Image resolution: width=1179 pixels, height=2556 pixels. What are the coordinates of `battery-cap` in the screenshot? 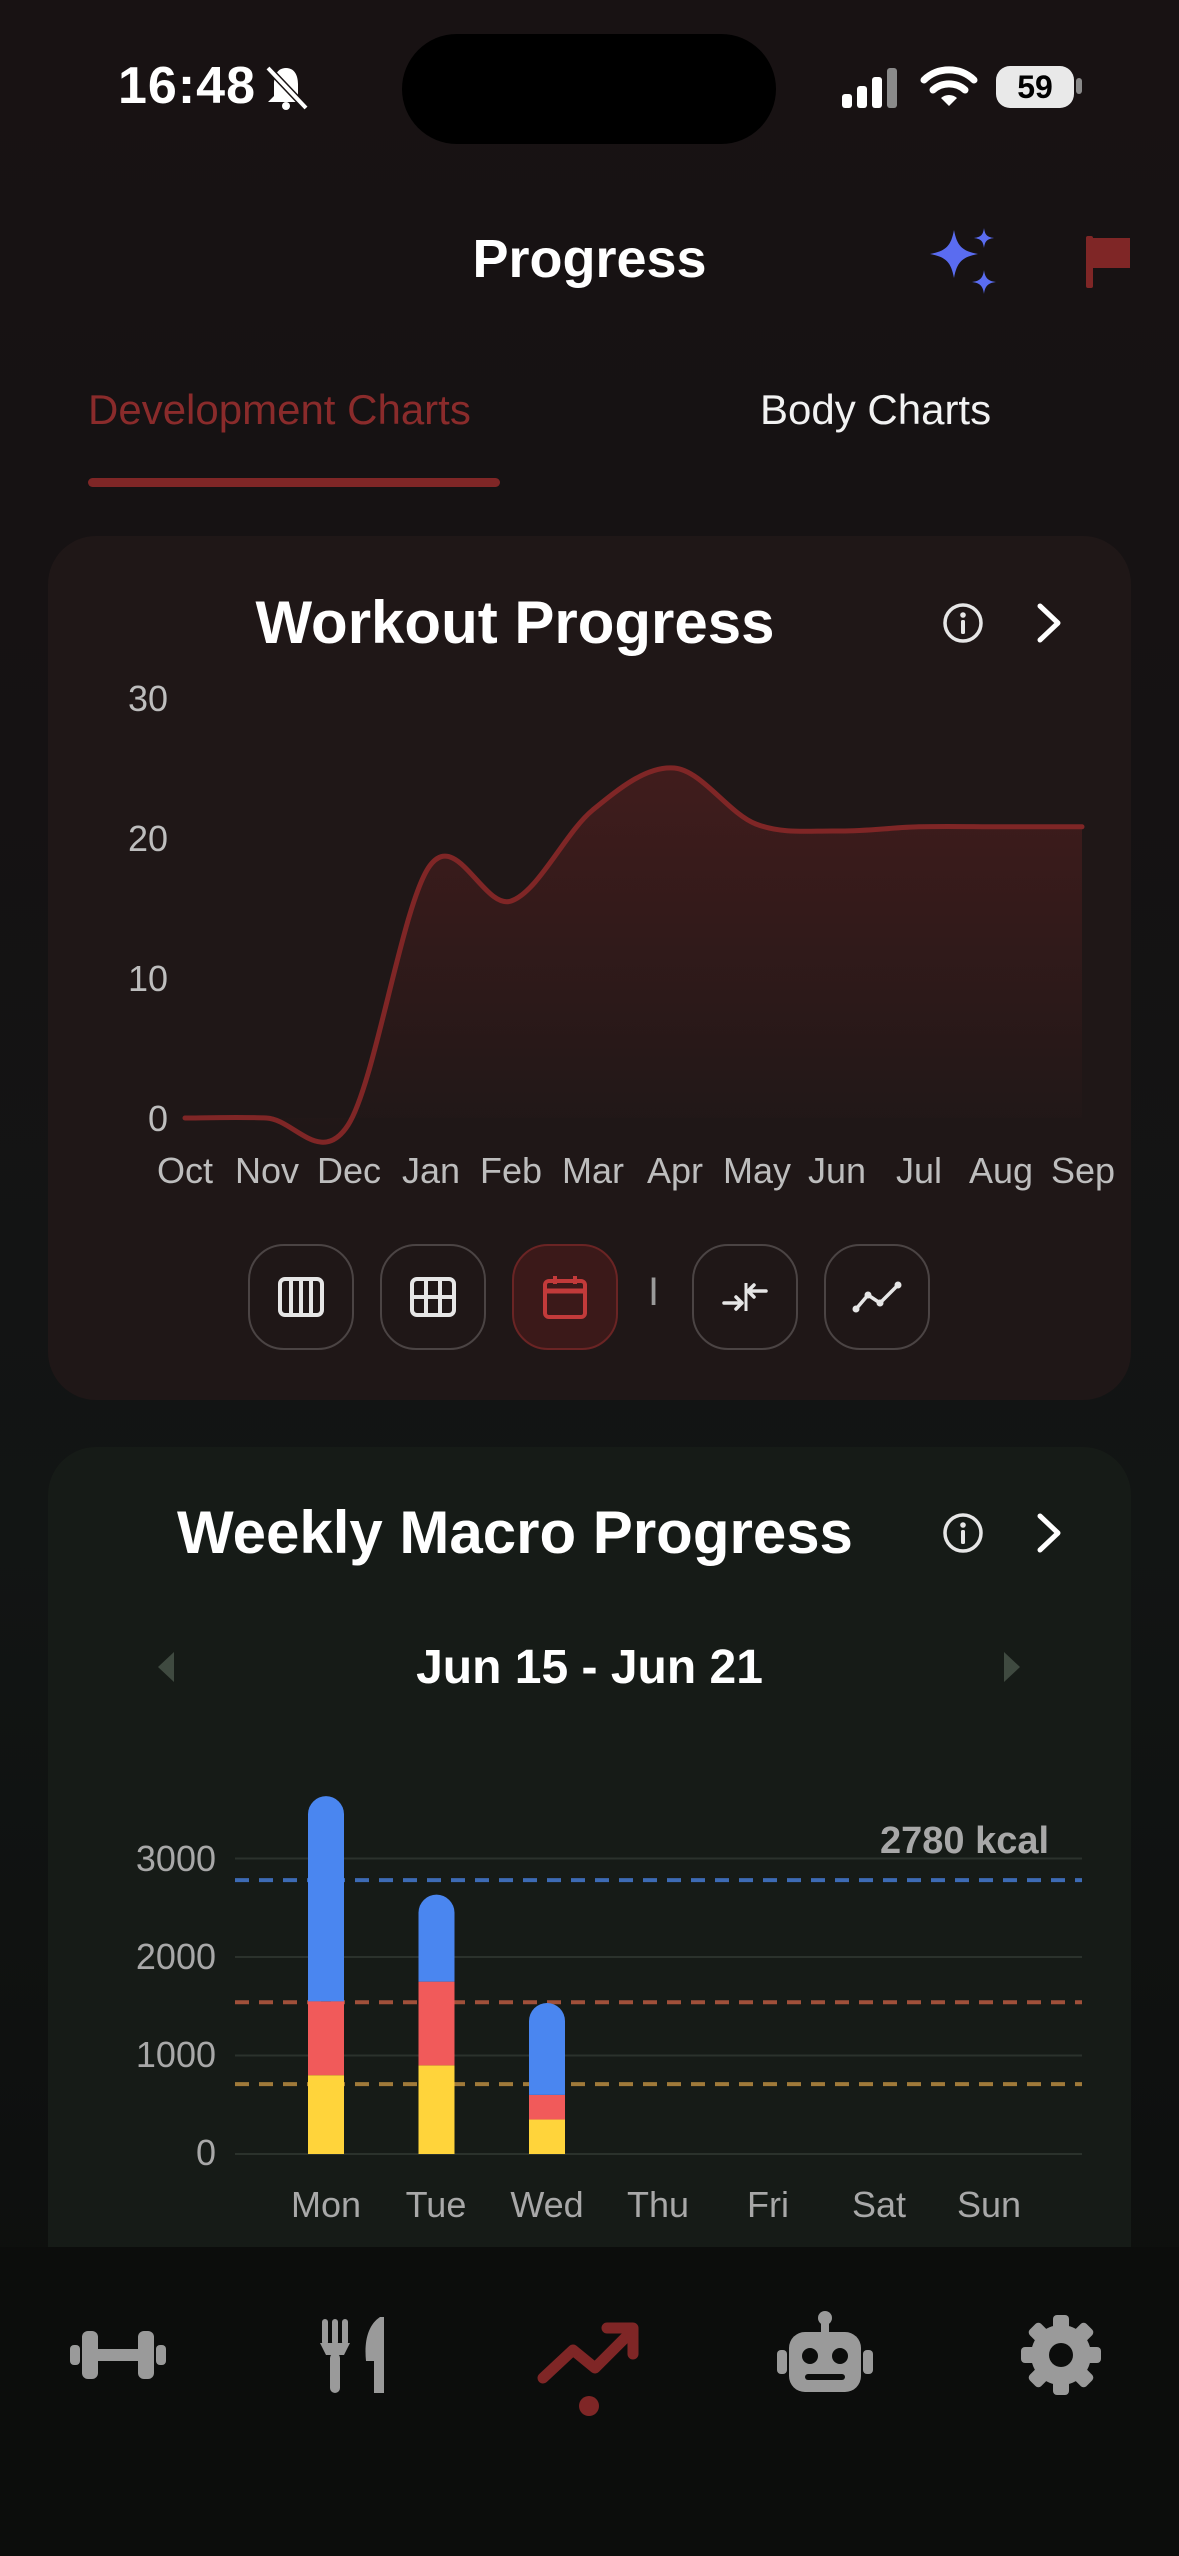 It's located at (1079, 86).